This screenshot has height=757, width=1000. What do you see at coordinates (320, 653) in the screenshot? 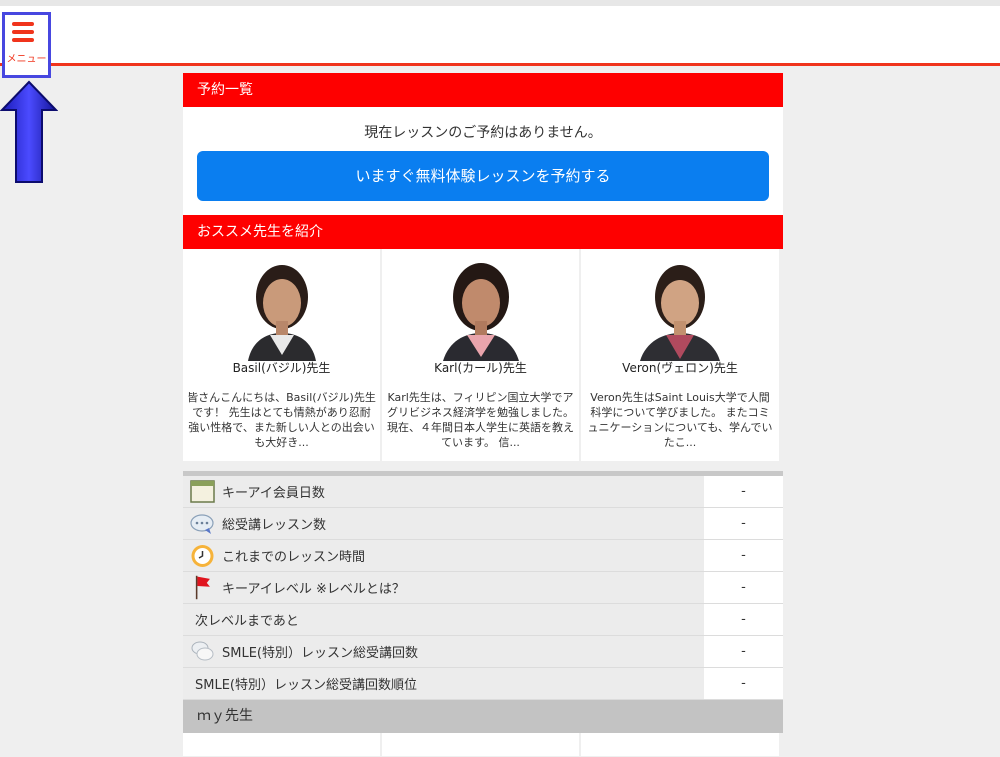
I see `stat-label: SMLE(特別）レッスン総受講回数` at bounding box center [320, 653].